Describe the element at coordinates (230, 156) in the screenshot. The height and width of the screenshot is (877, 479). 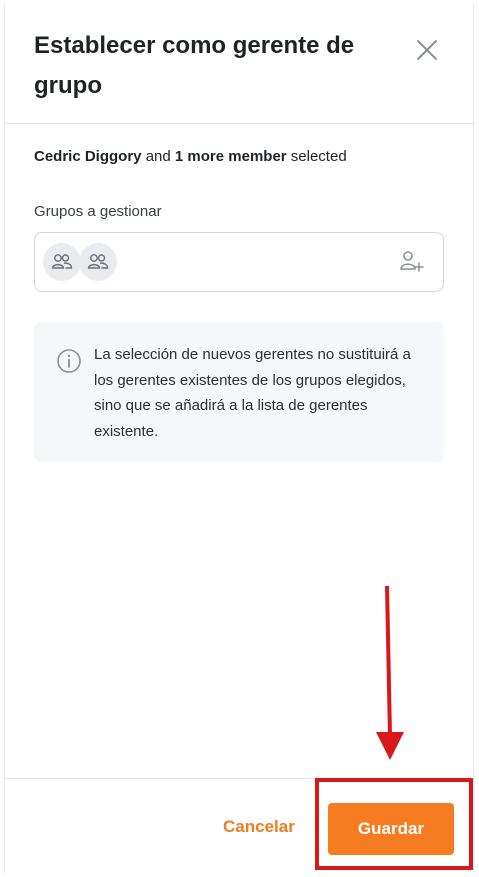
I see `selected-member-count: 1 more member` at that location.